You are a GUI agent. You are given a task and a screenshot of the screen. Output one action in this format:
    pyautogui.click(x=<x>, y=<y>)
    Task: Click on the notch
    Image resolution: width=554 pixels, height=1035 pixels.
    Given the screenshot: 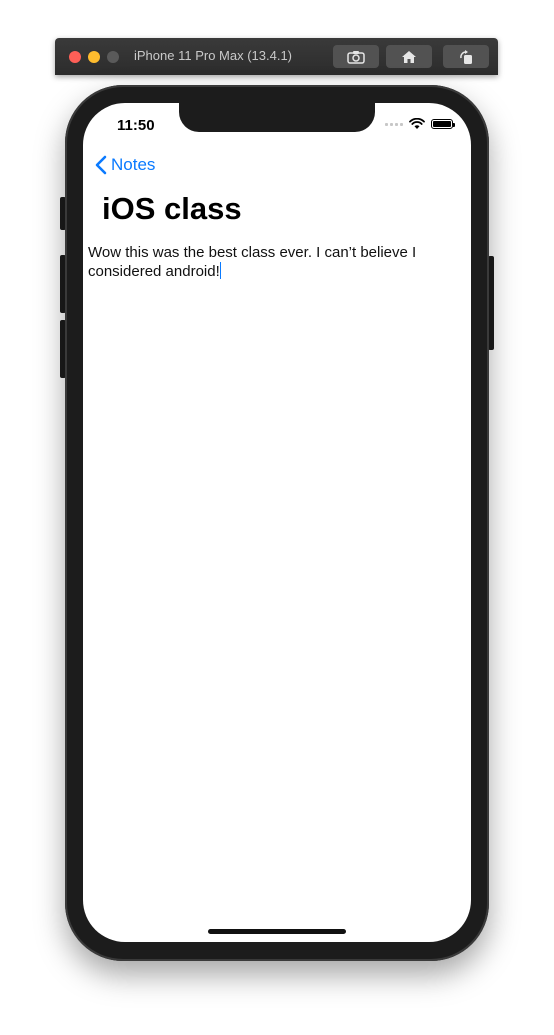 What is the action you would take?
    pyautogui.click(x=277, y=117)
    